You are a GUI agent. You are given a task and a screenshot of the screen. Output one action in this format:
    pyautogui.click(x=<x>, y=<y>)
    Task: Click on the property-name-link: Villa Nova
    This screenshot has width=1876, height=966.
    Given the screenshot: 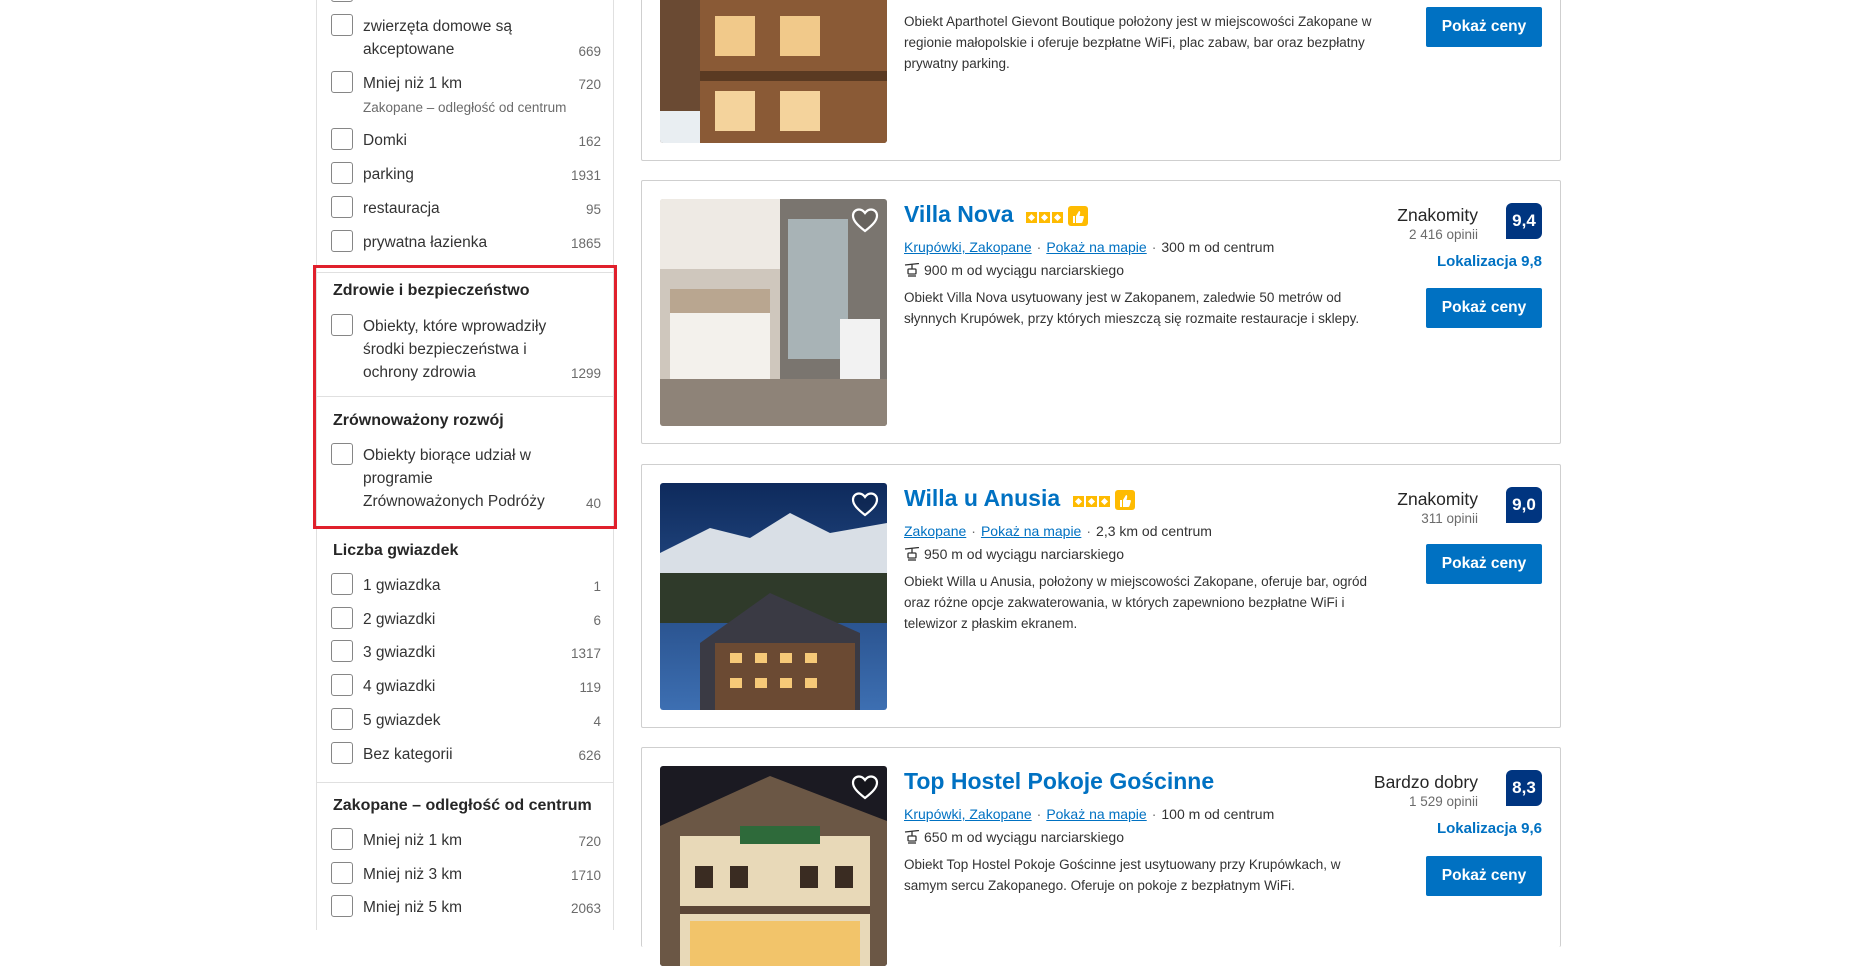 What is the action you would take?
    pyautogui.click(x=996, y=215)
    